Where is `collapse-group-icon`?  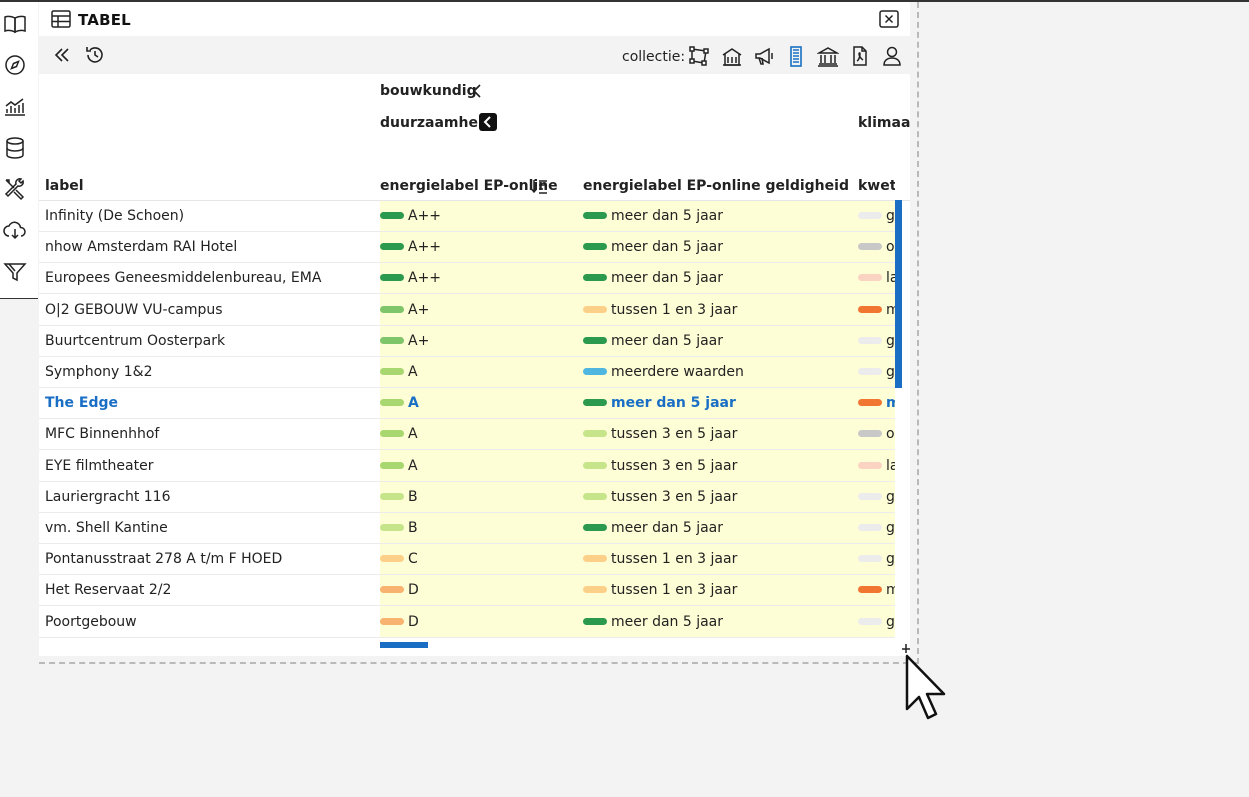
collapse-group-icon is located at coordinates (477, 91).